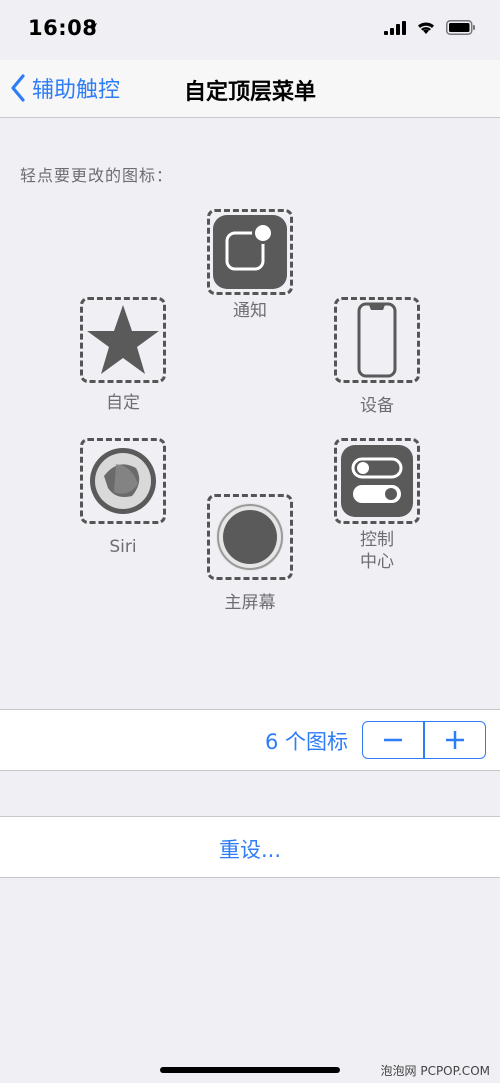 The image size is (500, 1083). Describe the element at coordinates (97, 175) in the screenshot. I see `instruction-text: 轻点要更改的图标：` at that location.